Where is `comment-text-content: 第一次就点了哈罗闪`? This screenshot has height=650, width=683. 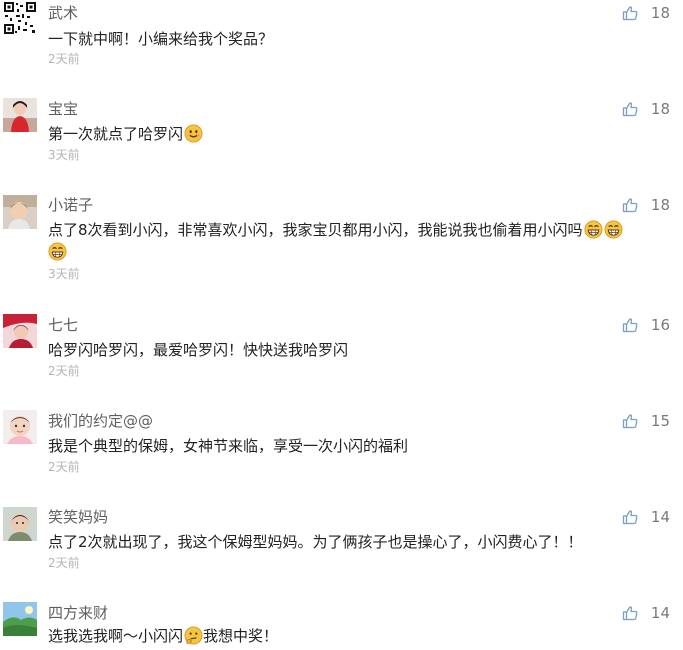
comment-text-content: 第一次就点了哈罗闪 is located at coordinates (116, 134).